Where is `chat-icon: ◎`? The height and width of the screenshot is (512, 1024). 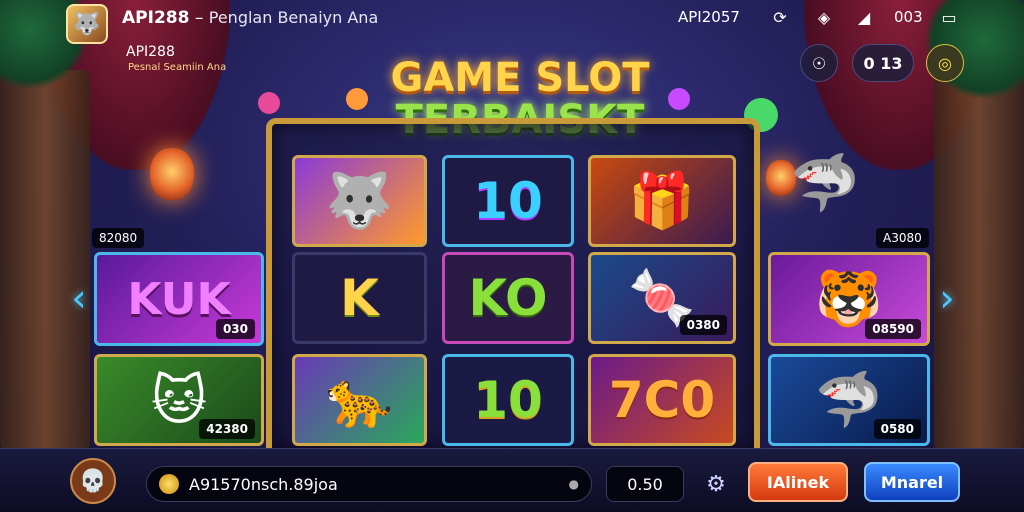
chat-icon: ◎ is located at coordinates (945, 63).